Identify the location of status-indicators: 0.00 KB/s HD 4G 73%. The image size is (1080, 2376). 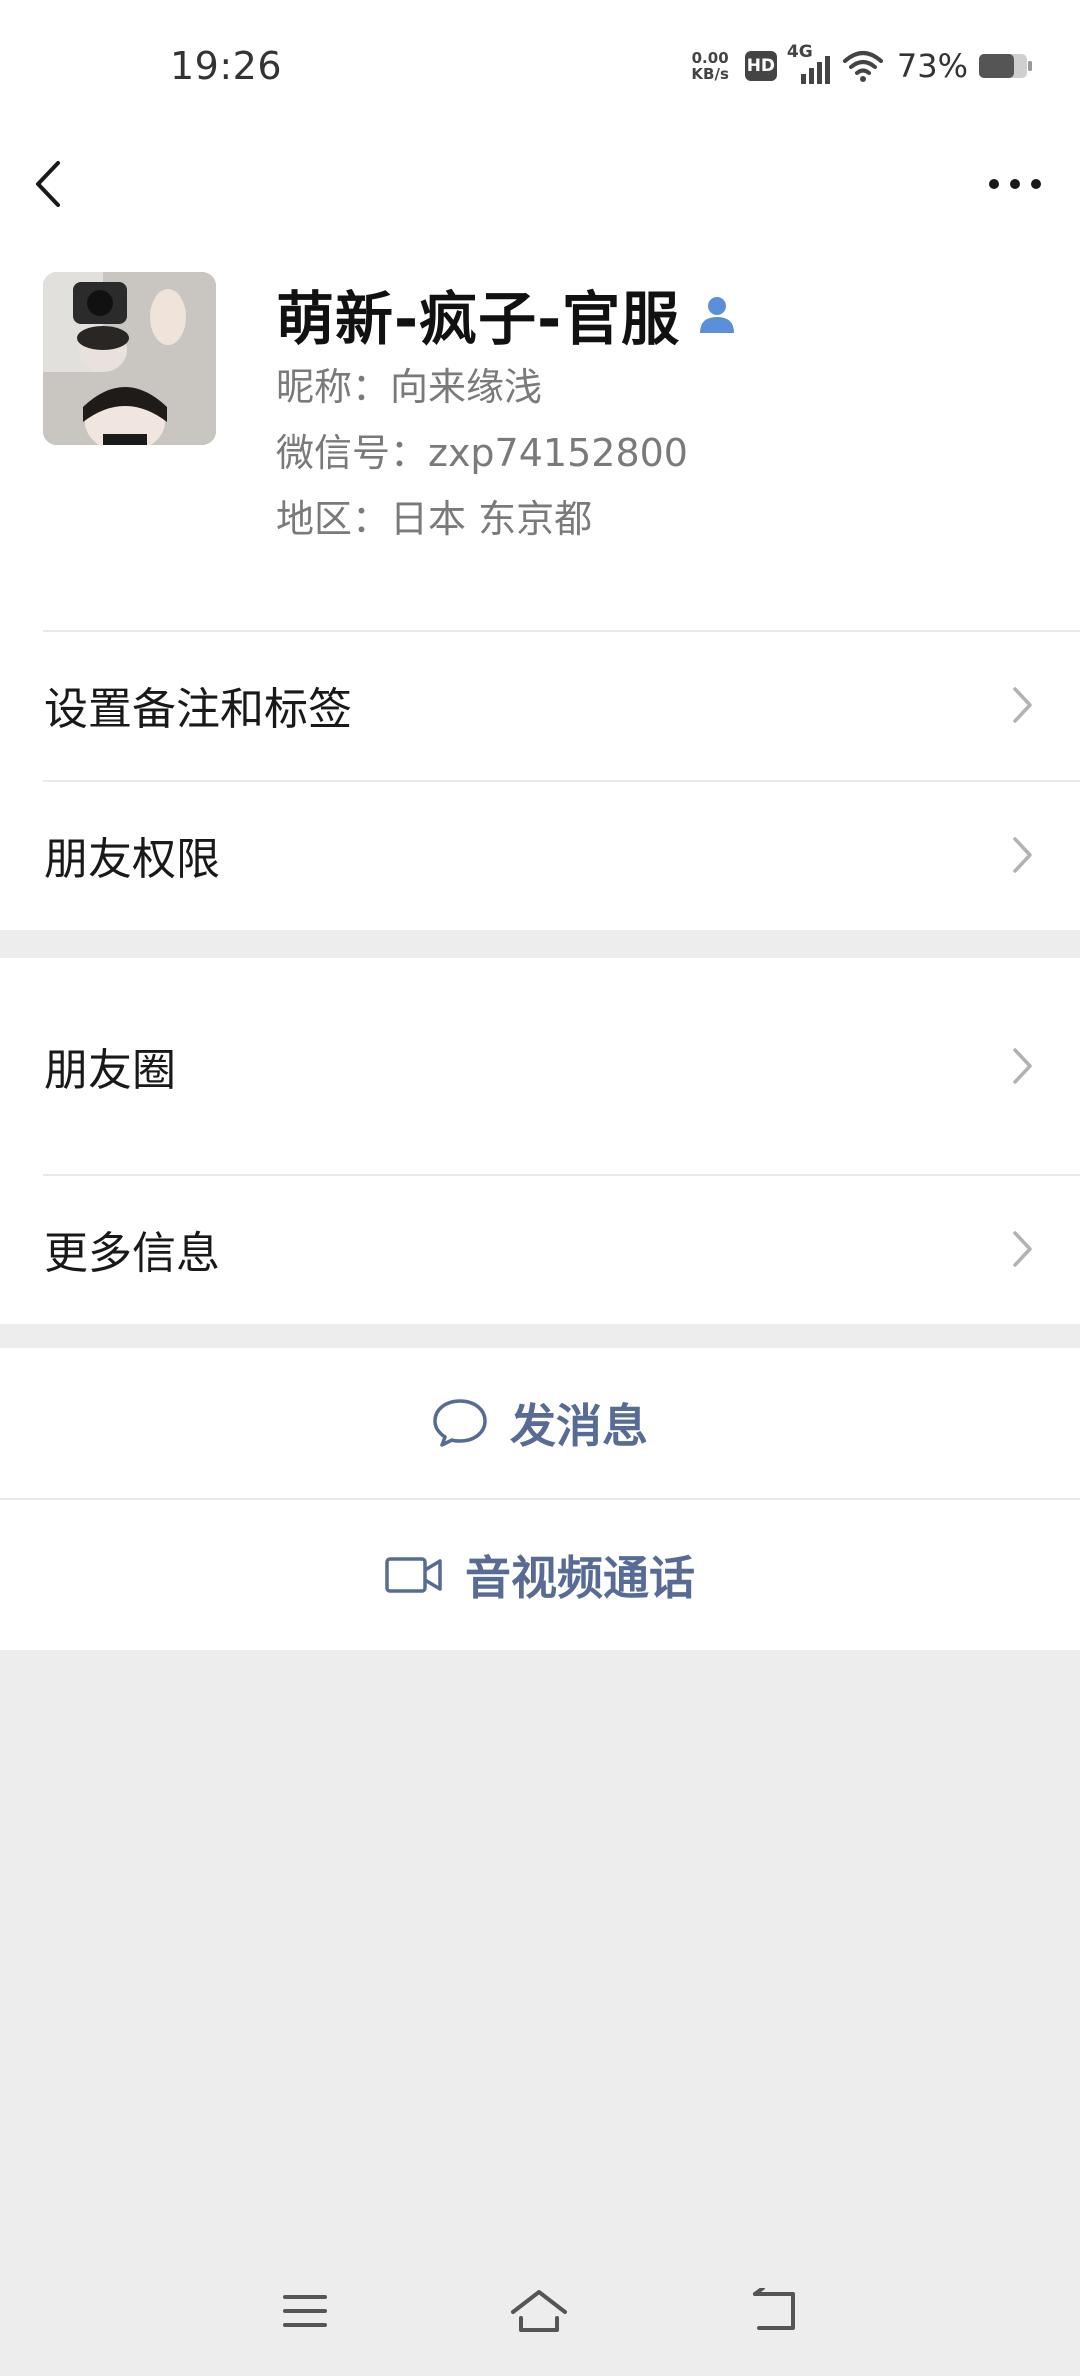
(862, 65).